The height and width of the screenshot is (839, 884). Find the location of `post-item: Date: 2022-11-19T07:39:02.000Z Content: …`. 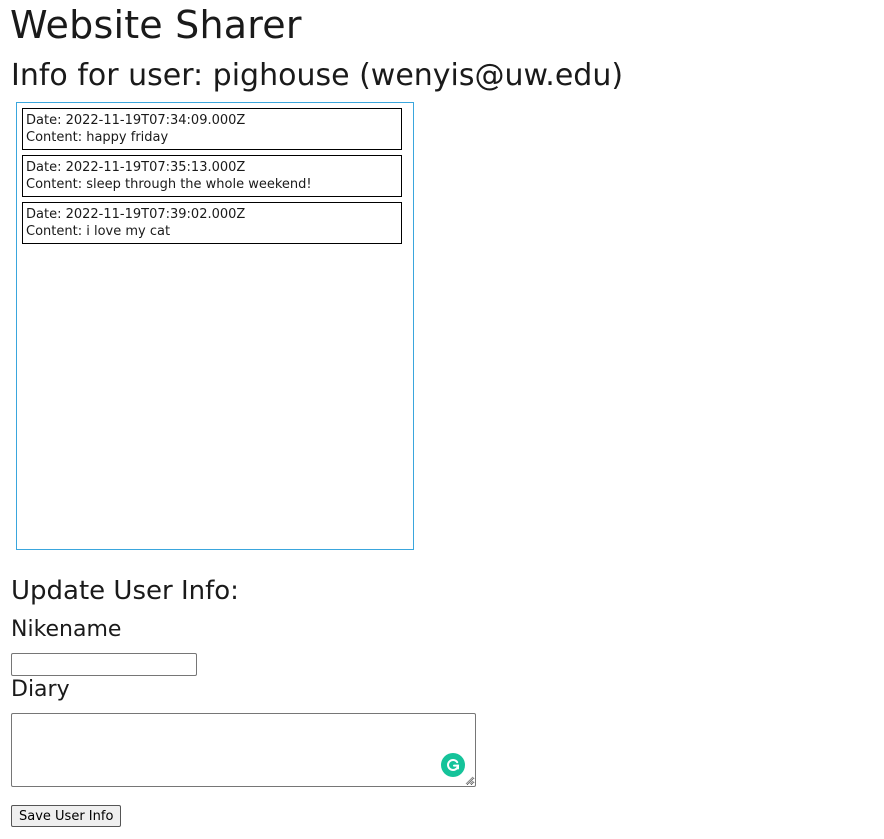

post-item: Date: 2022-11-19T07:39:02.000Z Content: … is located at coordinates (212, 223).